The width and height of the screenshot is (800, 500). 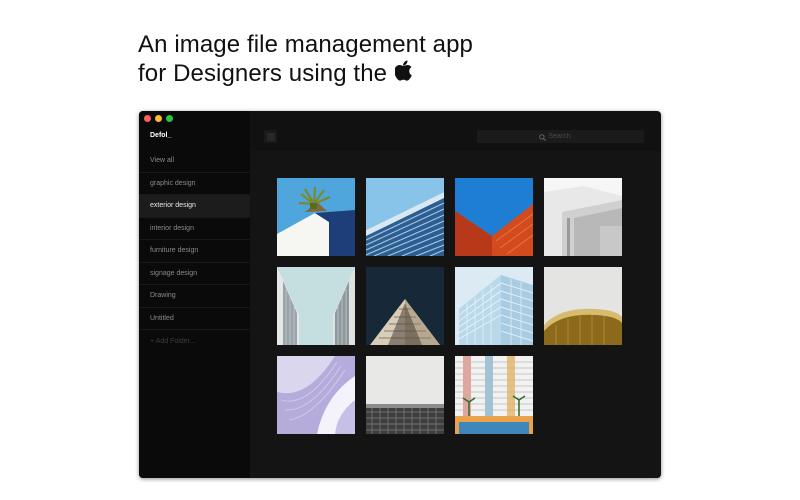 I want to click on search-box, so click(x=560, y=136).